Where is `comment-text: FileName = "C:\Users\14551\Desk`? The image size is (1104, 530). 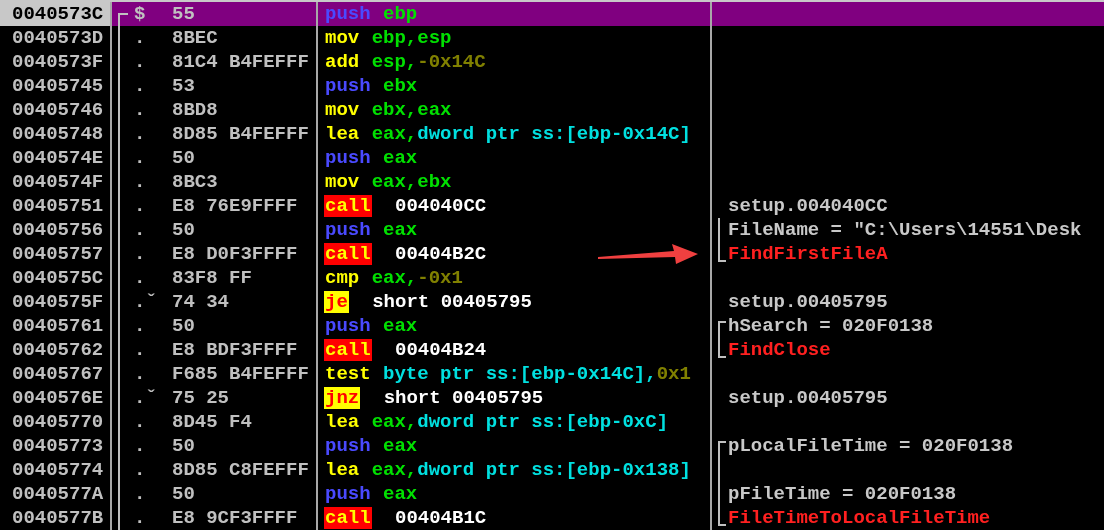 comment-text: FileName = "C:\Users\14551\Desk is located at coordinates (905, 230).